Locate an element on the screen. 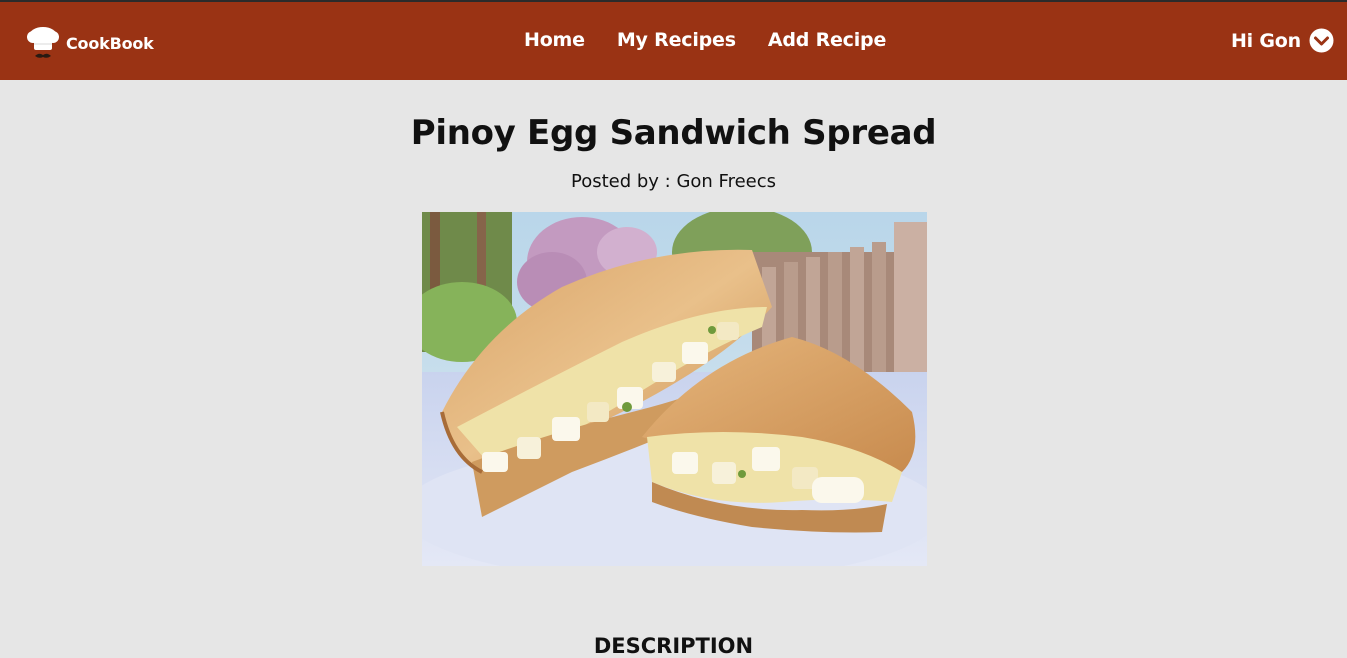 The height and width of the screenshot is (658, 1347). chevron-down-circle-icon is located at coordinates (1321, 40).